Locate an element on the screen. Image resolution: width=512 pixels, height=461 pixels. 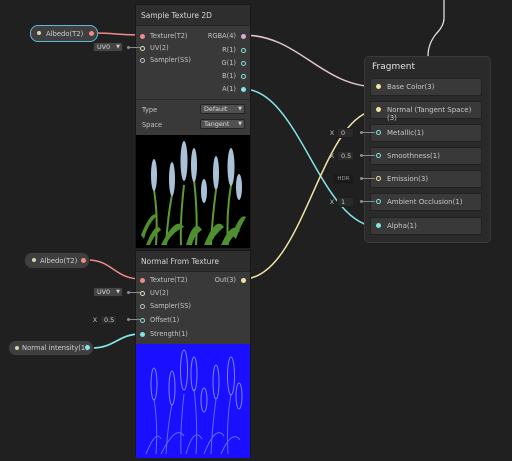
metallic-axis-label: X is located at coordinates (332, 133).